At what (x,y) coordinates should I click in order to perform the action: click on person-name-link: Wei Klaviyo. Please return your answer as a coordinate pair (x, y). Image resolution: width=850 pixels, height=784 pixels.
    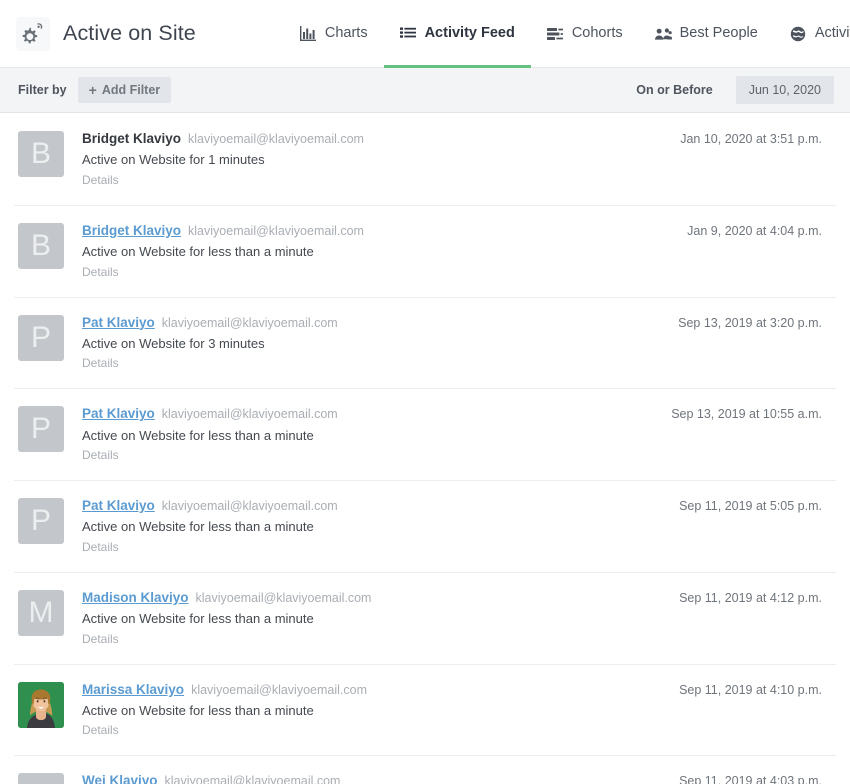
    Looking at the image, I should click on (120, 778).